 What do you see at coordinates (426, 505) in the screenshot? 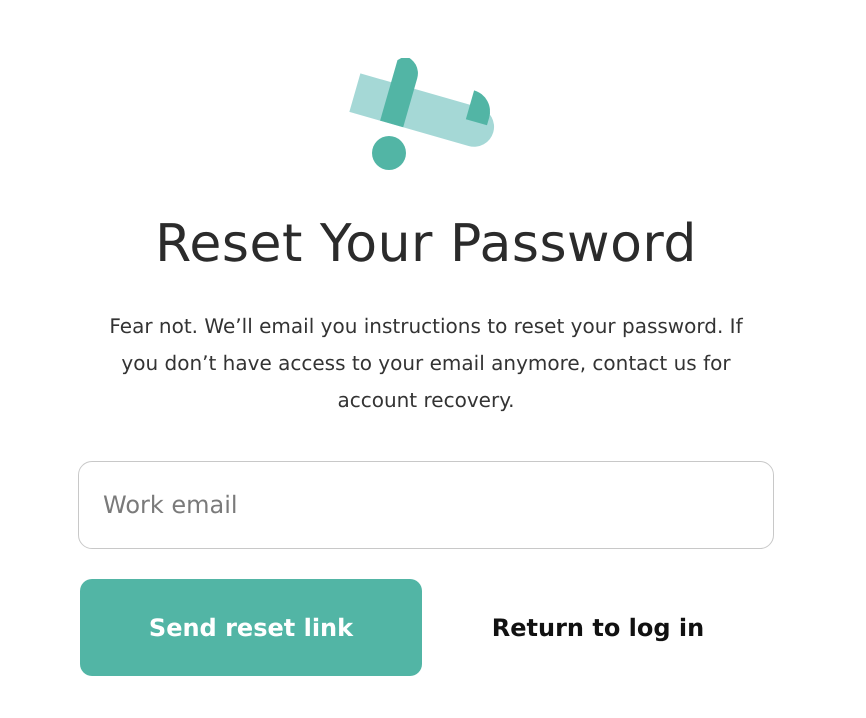
I see `email-field: Work email` at bounding box center [426, 505].